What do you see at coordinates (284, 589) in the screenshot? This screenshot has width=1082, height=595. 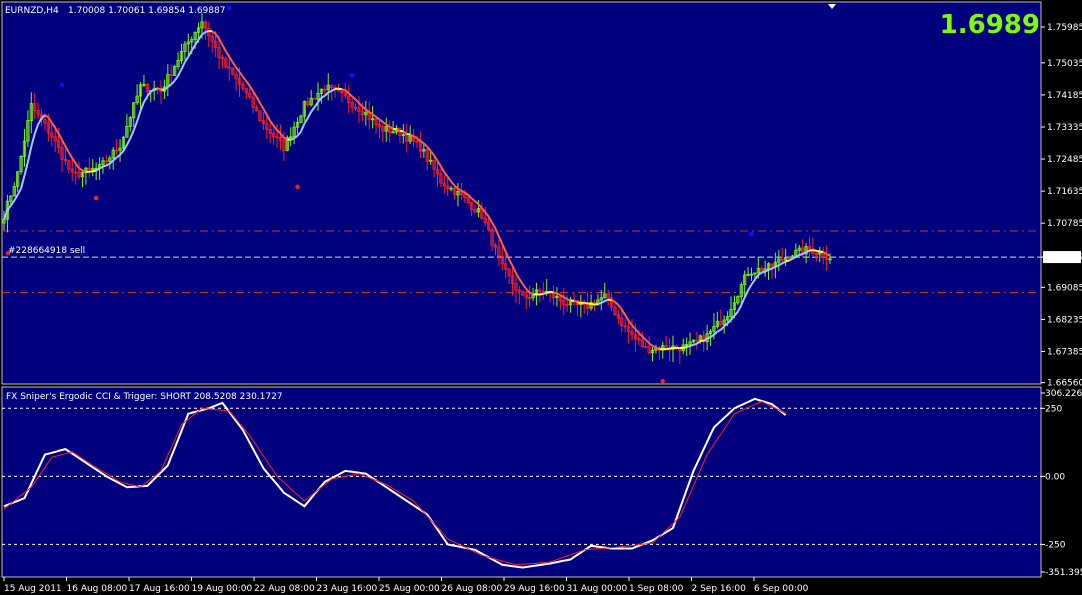 I see `time-tick-label: 22 Aug 08:00` at bounding box center [284, 589].